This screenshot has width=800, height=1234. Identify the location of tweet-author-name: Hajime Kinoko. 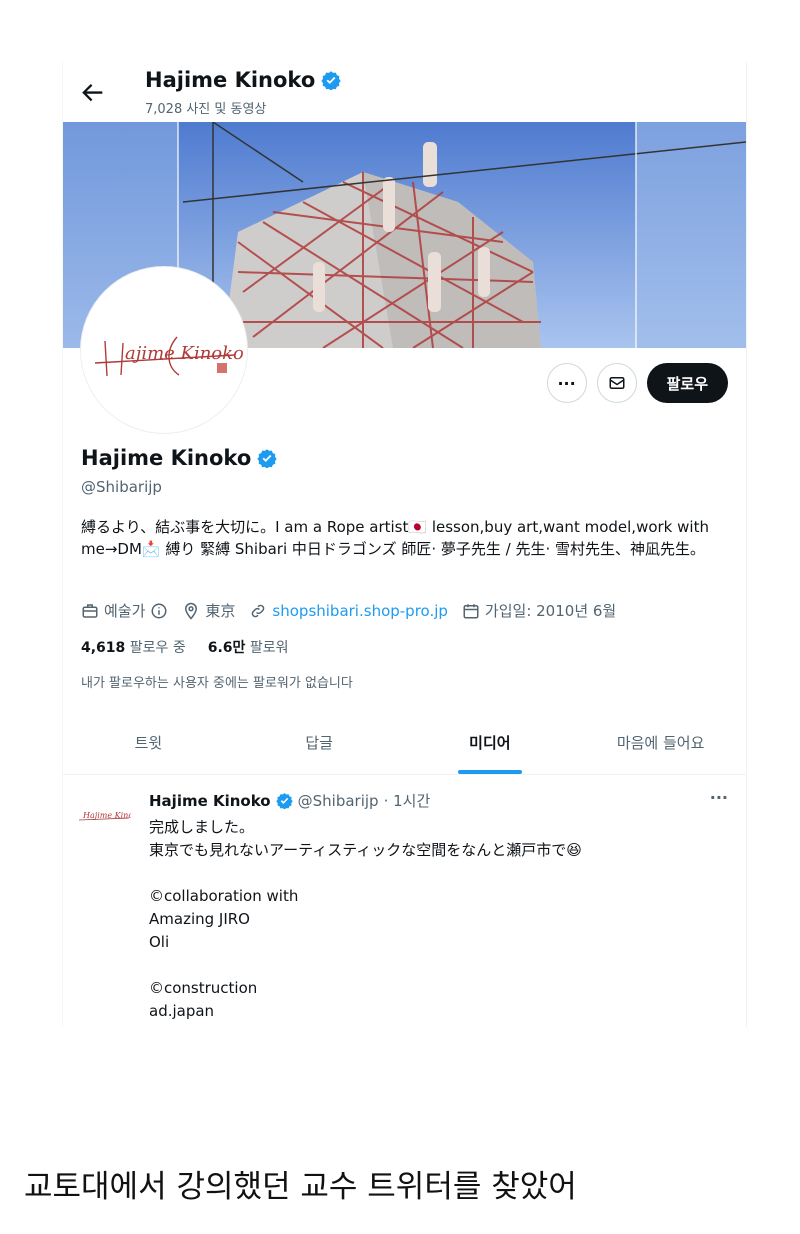
(210, 801).